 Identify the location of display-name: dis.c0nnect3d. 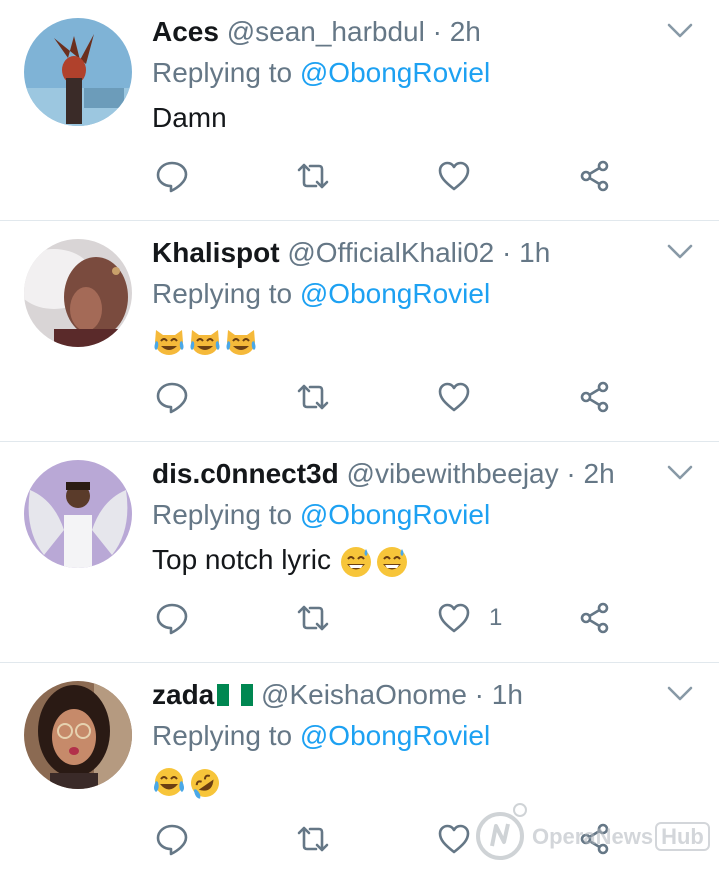
(245, 473).